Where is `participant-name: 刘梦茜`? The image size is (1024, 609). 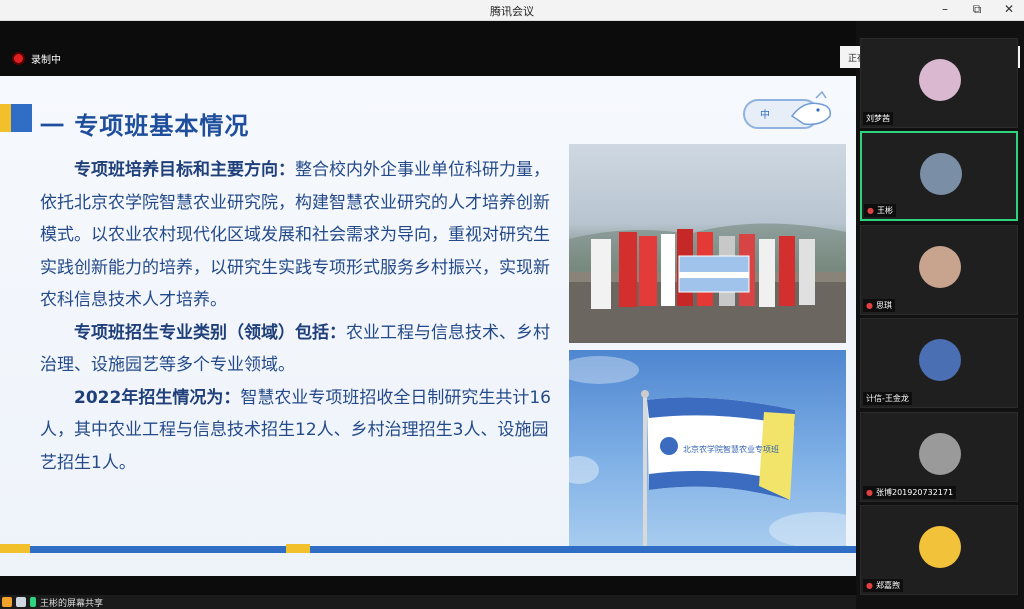 participant-name: 刘梦茜 is located at coordinates (878, 118).